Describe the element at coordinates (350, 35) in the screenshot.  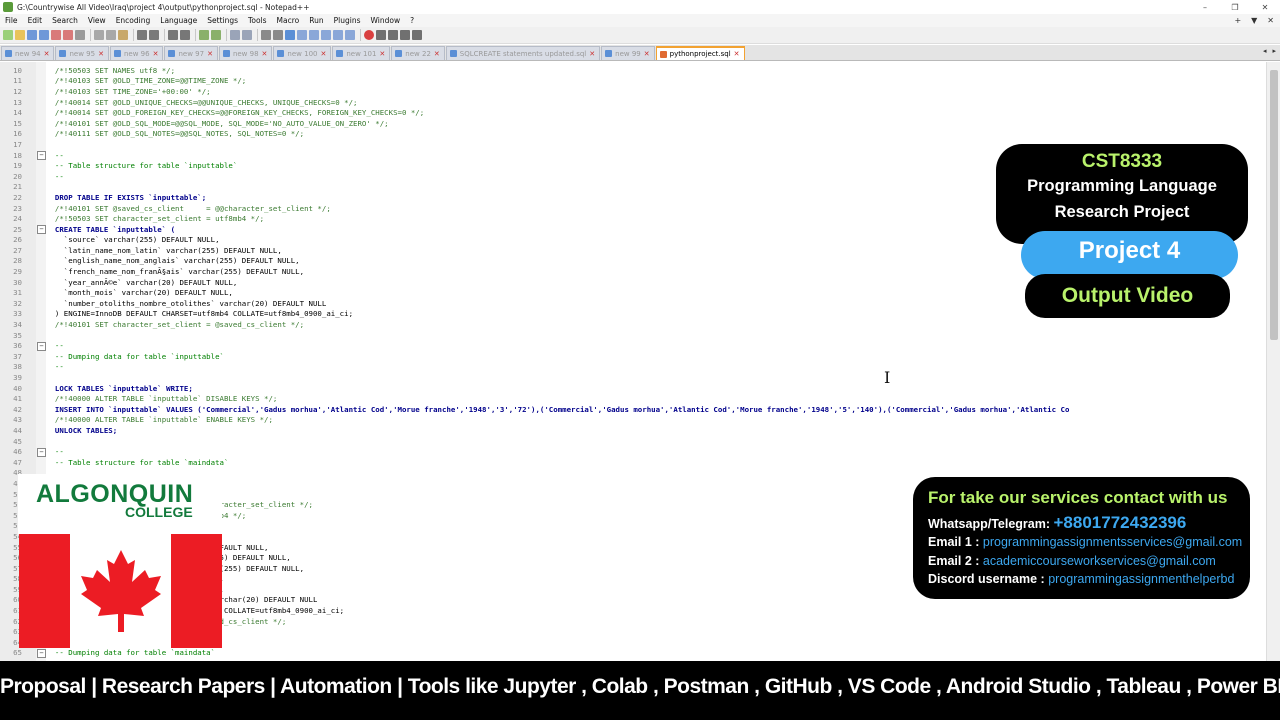
I see `monitoring-icon` at that location.